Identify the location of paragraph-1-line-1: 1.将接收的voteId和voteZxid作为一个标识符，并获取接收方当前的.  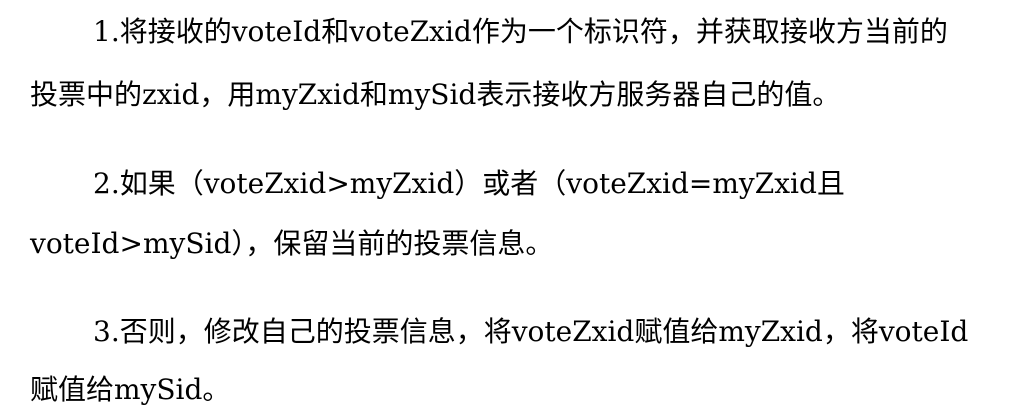
(520, 31).